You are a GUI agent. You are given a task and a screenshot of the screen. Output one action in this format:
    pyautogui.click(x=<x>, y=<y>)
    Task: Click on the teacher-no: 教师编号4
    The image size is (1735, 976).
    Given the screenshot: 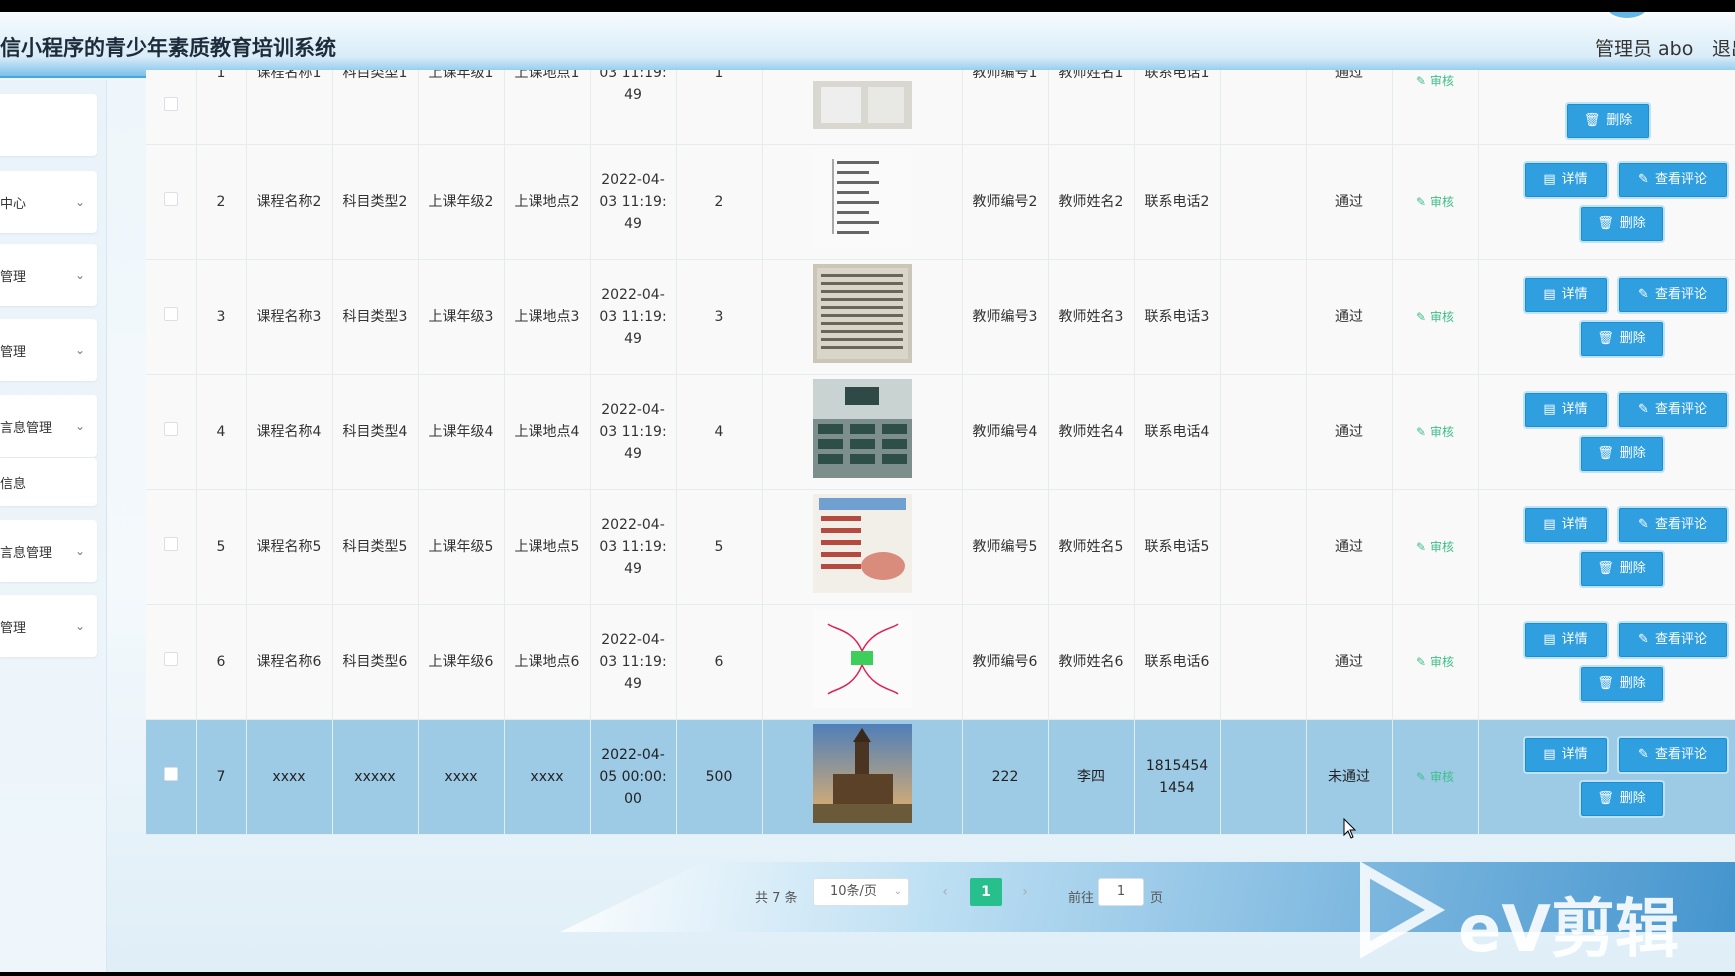 What is the action you would take?
    pyautogui.click(x=1005, y=431)
    